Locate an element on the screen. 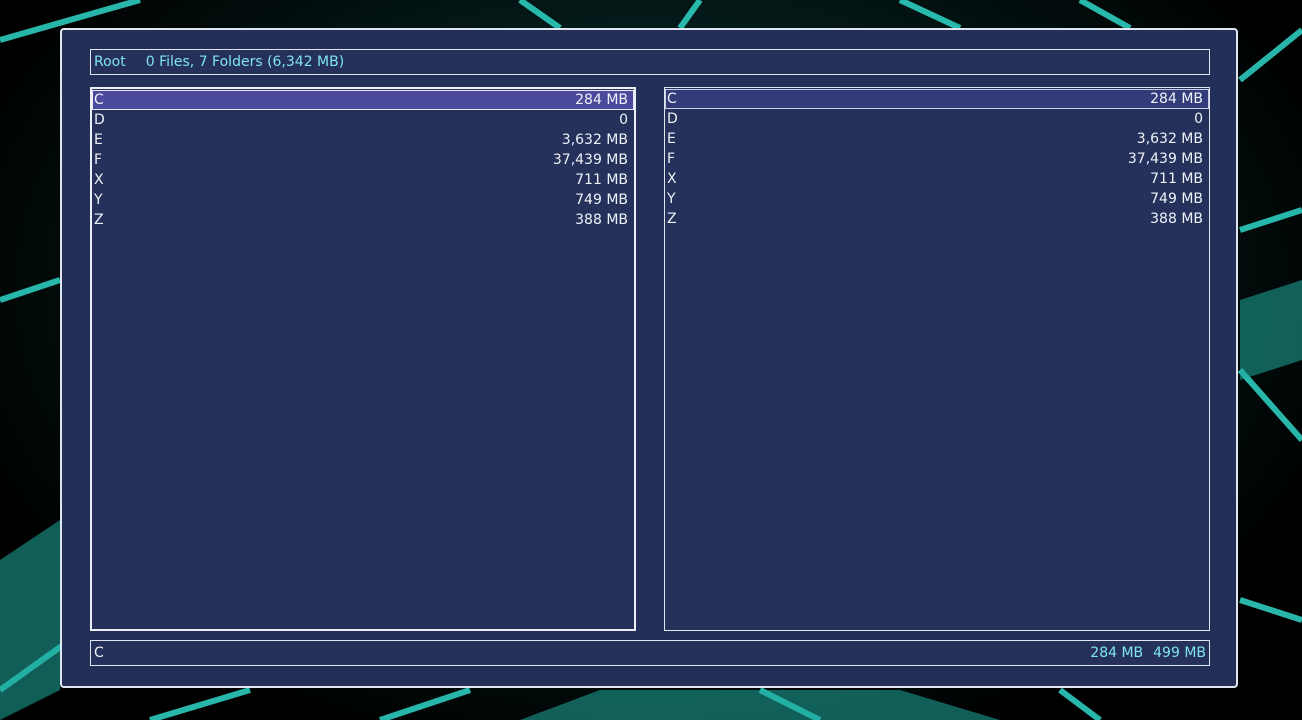 This screenshot has height=720, width=1302. status-free-size: 499 MB is located at coordinates (1179, 653).